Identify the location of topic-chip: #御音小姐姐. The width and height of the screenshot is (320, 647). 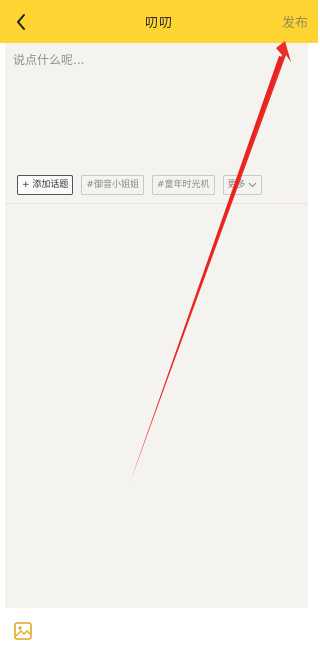
(112, 185).